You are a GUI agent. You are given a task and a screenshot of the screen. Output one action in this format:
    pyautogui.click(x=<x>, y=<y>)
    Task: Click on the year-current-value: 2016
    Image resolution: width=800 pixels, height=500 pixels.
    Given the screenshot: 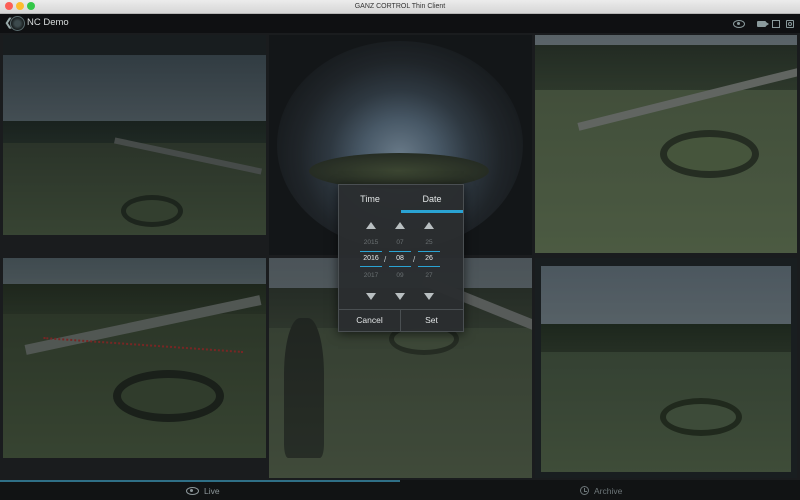 What is the action you would take?
    pyautogui.click(x=371, y=258)
    